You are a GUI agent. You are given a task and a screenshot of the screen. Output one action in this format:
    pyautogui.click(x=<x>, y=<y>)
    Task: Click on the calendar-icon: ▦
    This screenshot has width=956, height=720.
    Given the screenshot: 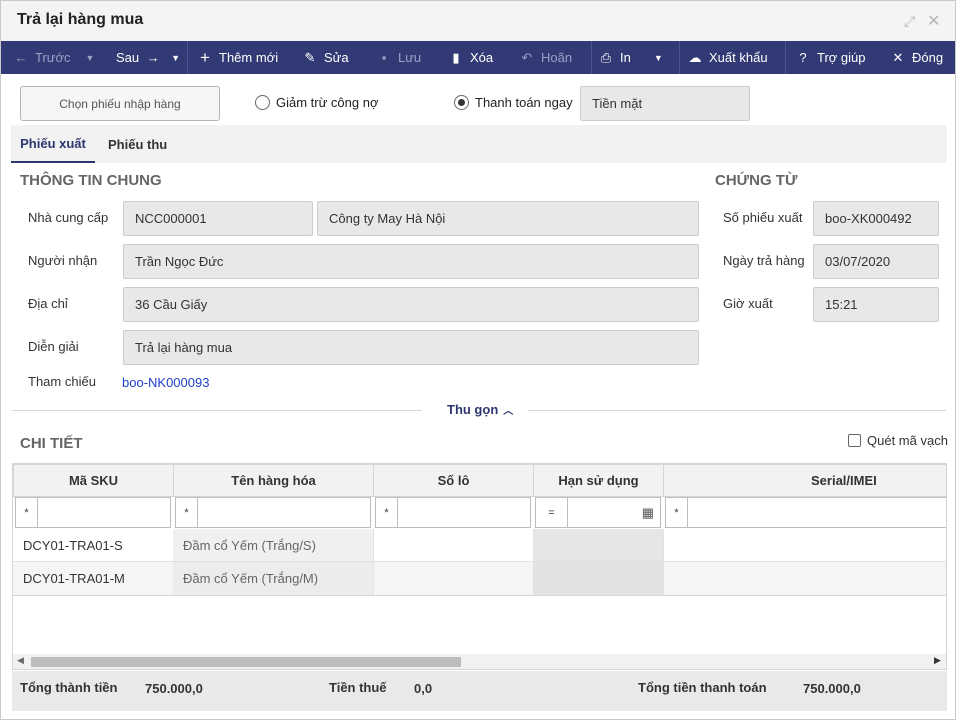 What is the action you would take?
    pyautogui.click(x=648, y=513)
    